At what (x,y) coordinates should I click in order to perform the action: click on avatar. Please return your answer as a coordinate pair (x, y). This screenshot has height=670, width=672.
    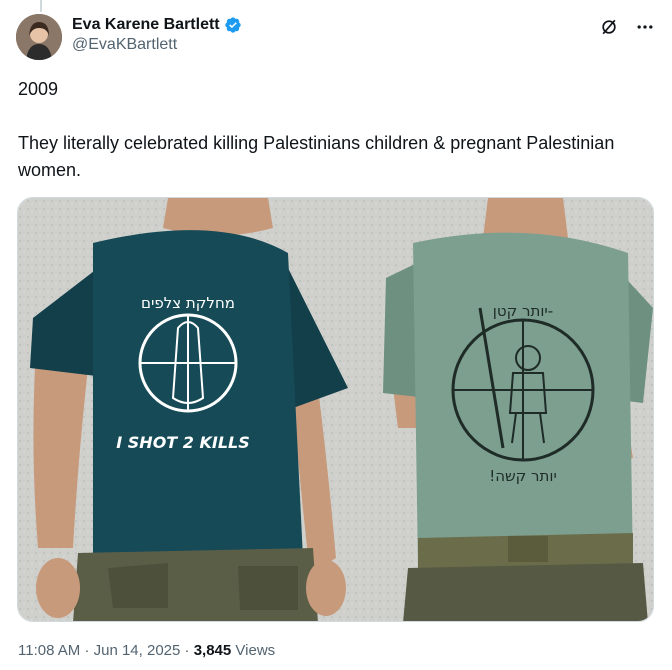
    Looking at the image, I should click on (39, 37).